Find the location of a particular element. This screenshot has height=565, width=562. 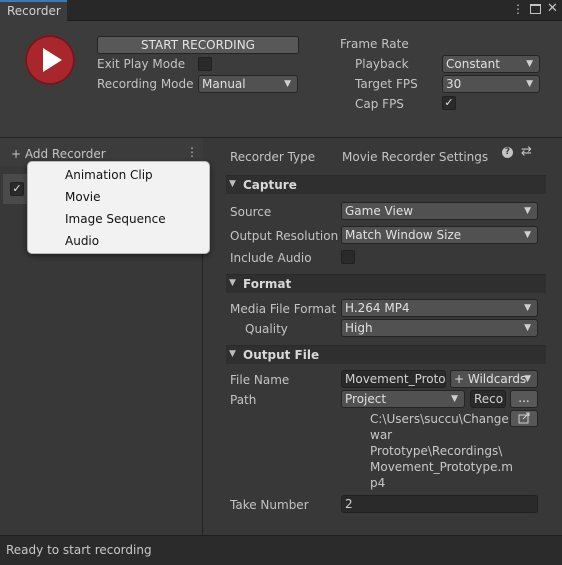

play-record-icon is located at coordinates (50, 60).